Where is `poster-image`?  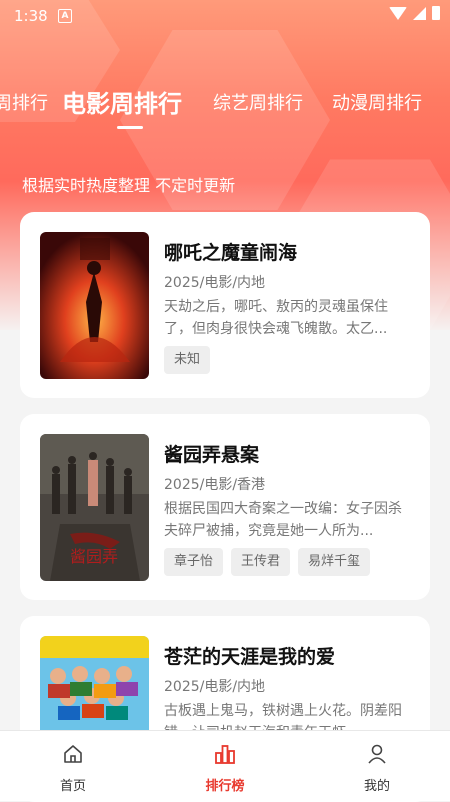 poster-image is located at coordinates (94, 305).